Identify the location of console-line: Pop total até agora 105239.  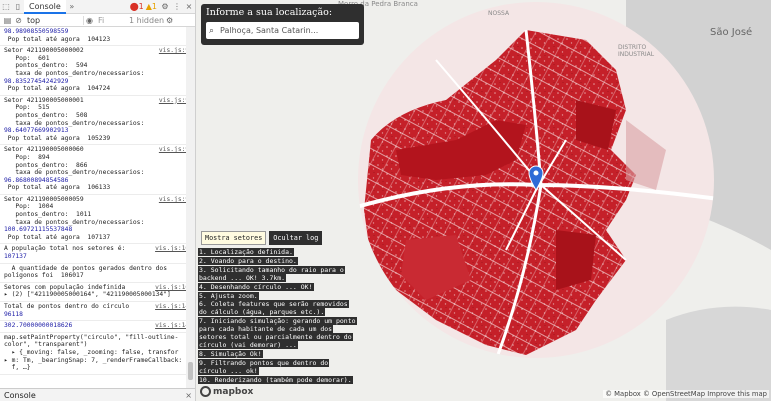
(57, 138).